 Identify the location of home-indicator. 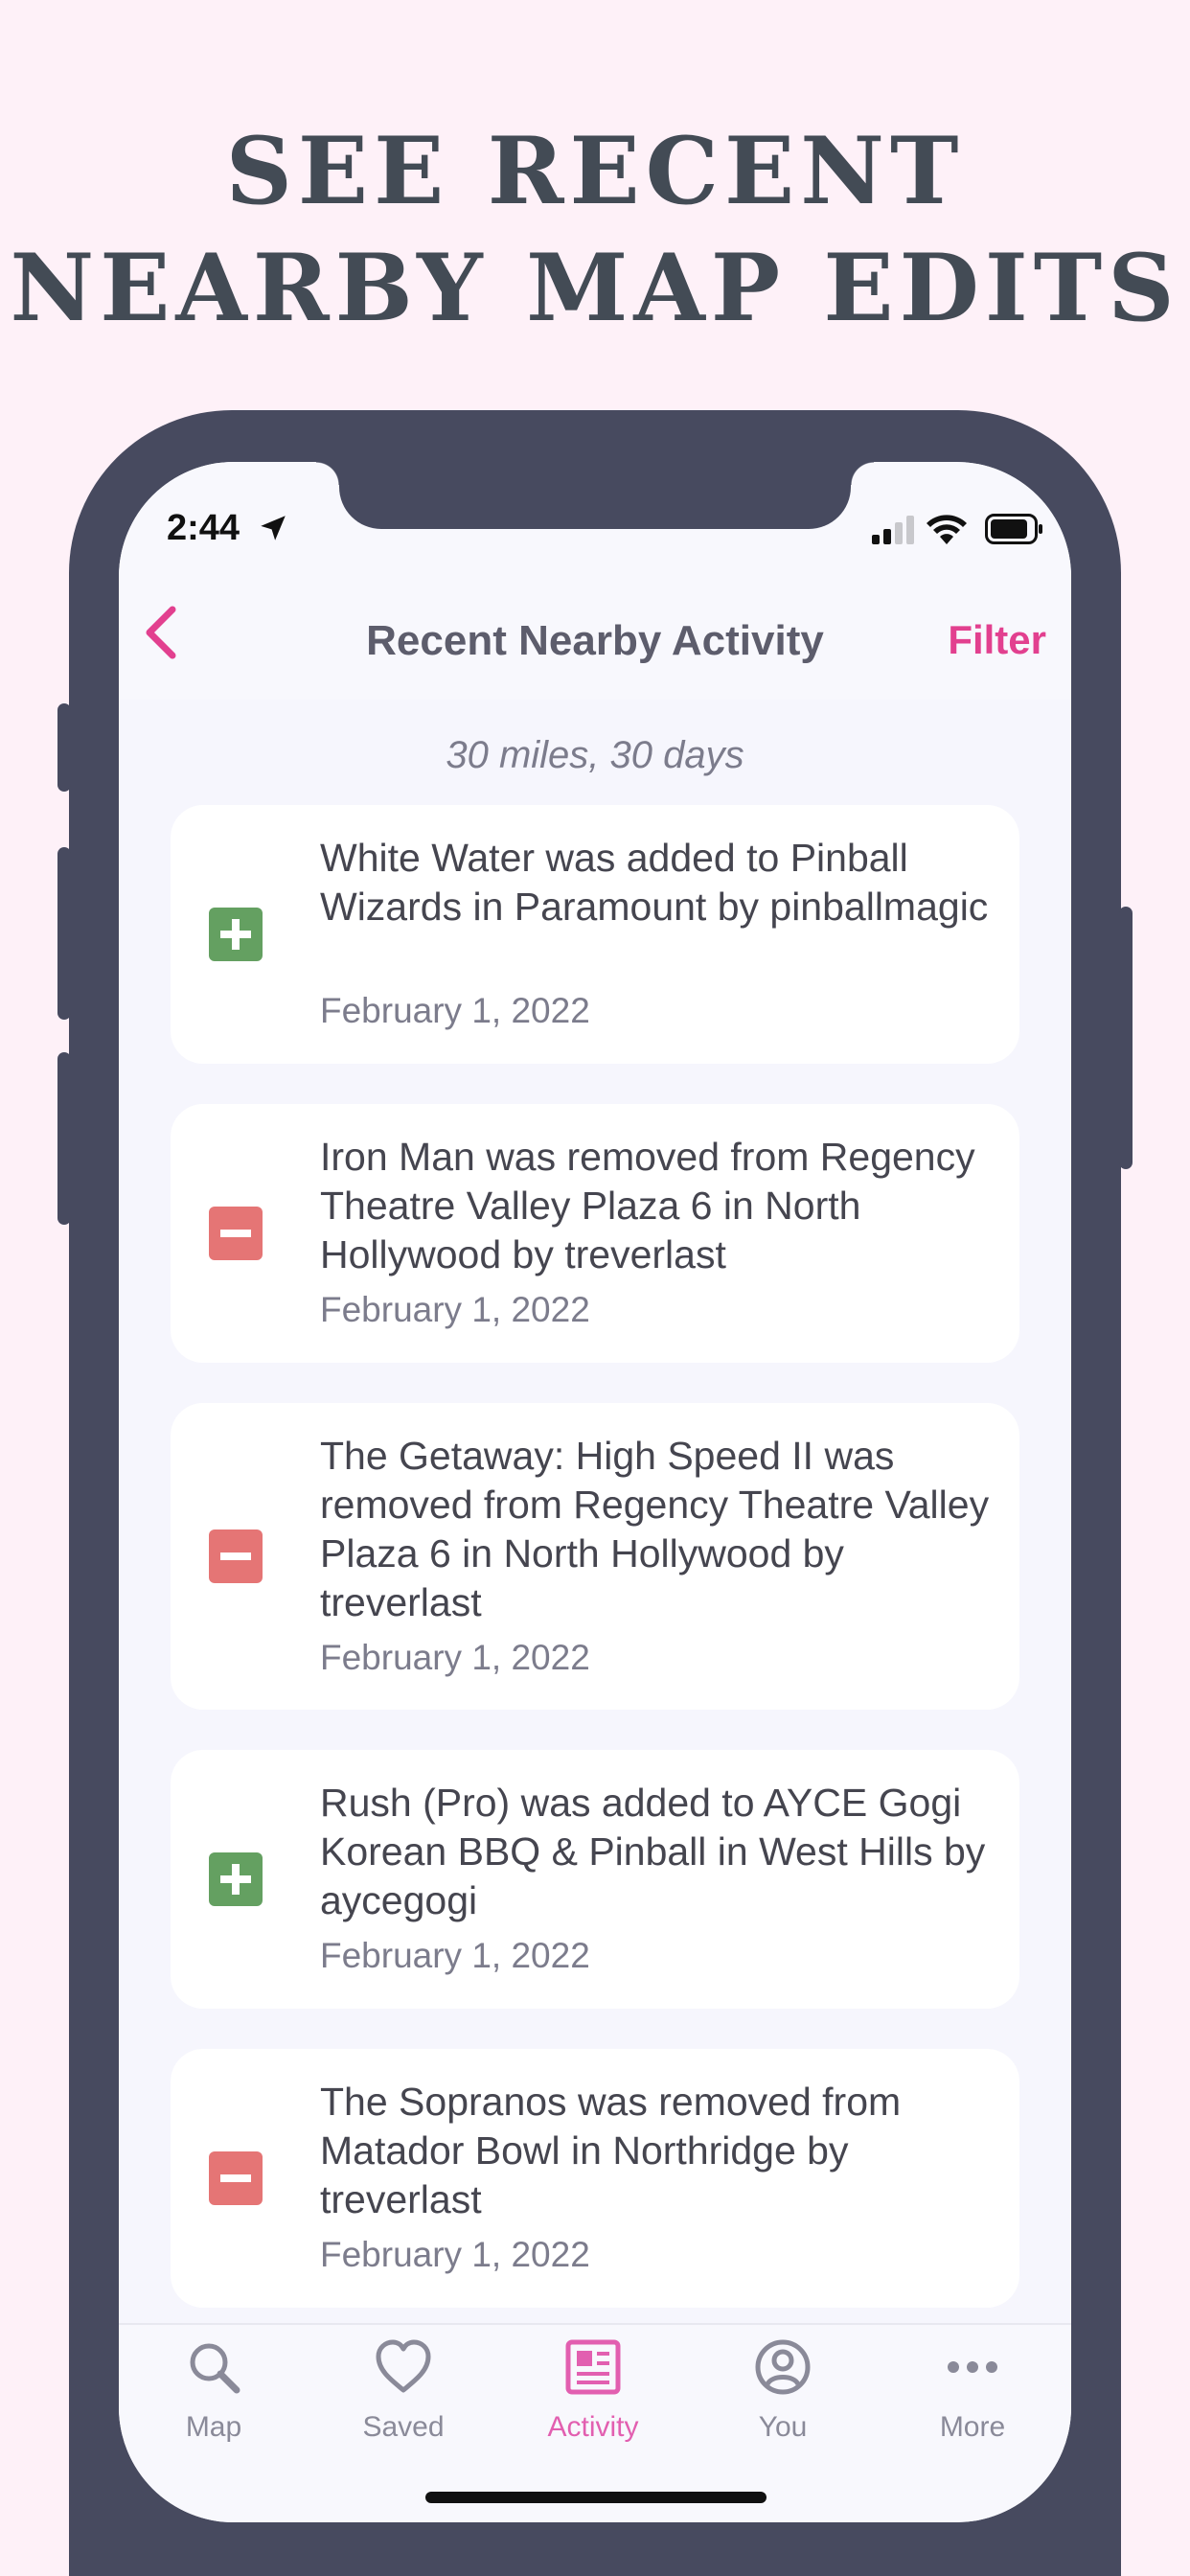
(596, 2497).